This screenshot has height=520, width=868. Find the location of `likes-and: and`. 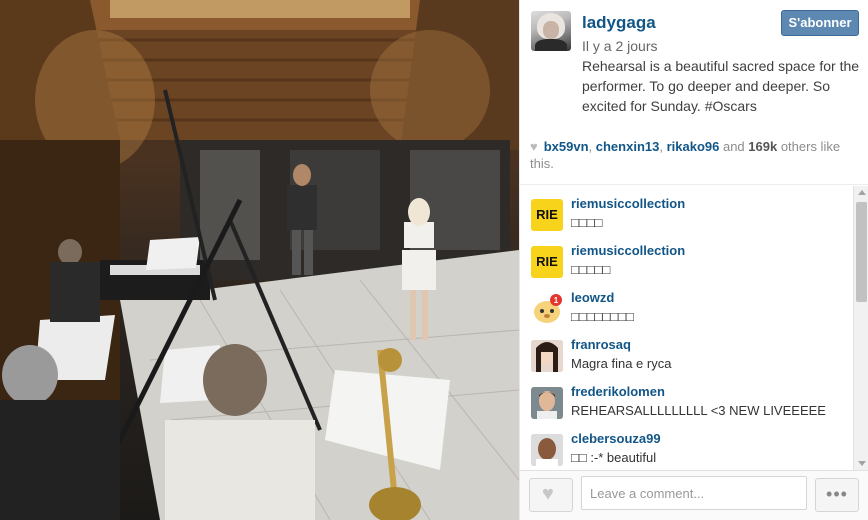

likes-and: and is located at coordinates (734, 146).